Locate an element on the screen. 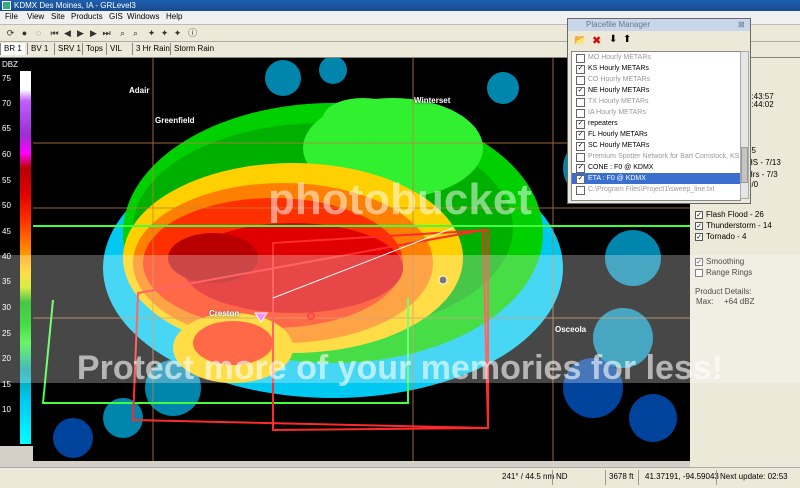 This screenshot has width=800, height=488. watermark-text: Protect more of your memories for less! is located at coordinates (400, 368).